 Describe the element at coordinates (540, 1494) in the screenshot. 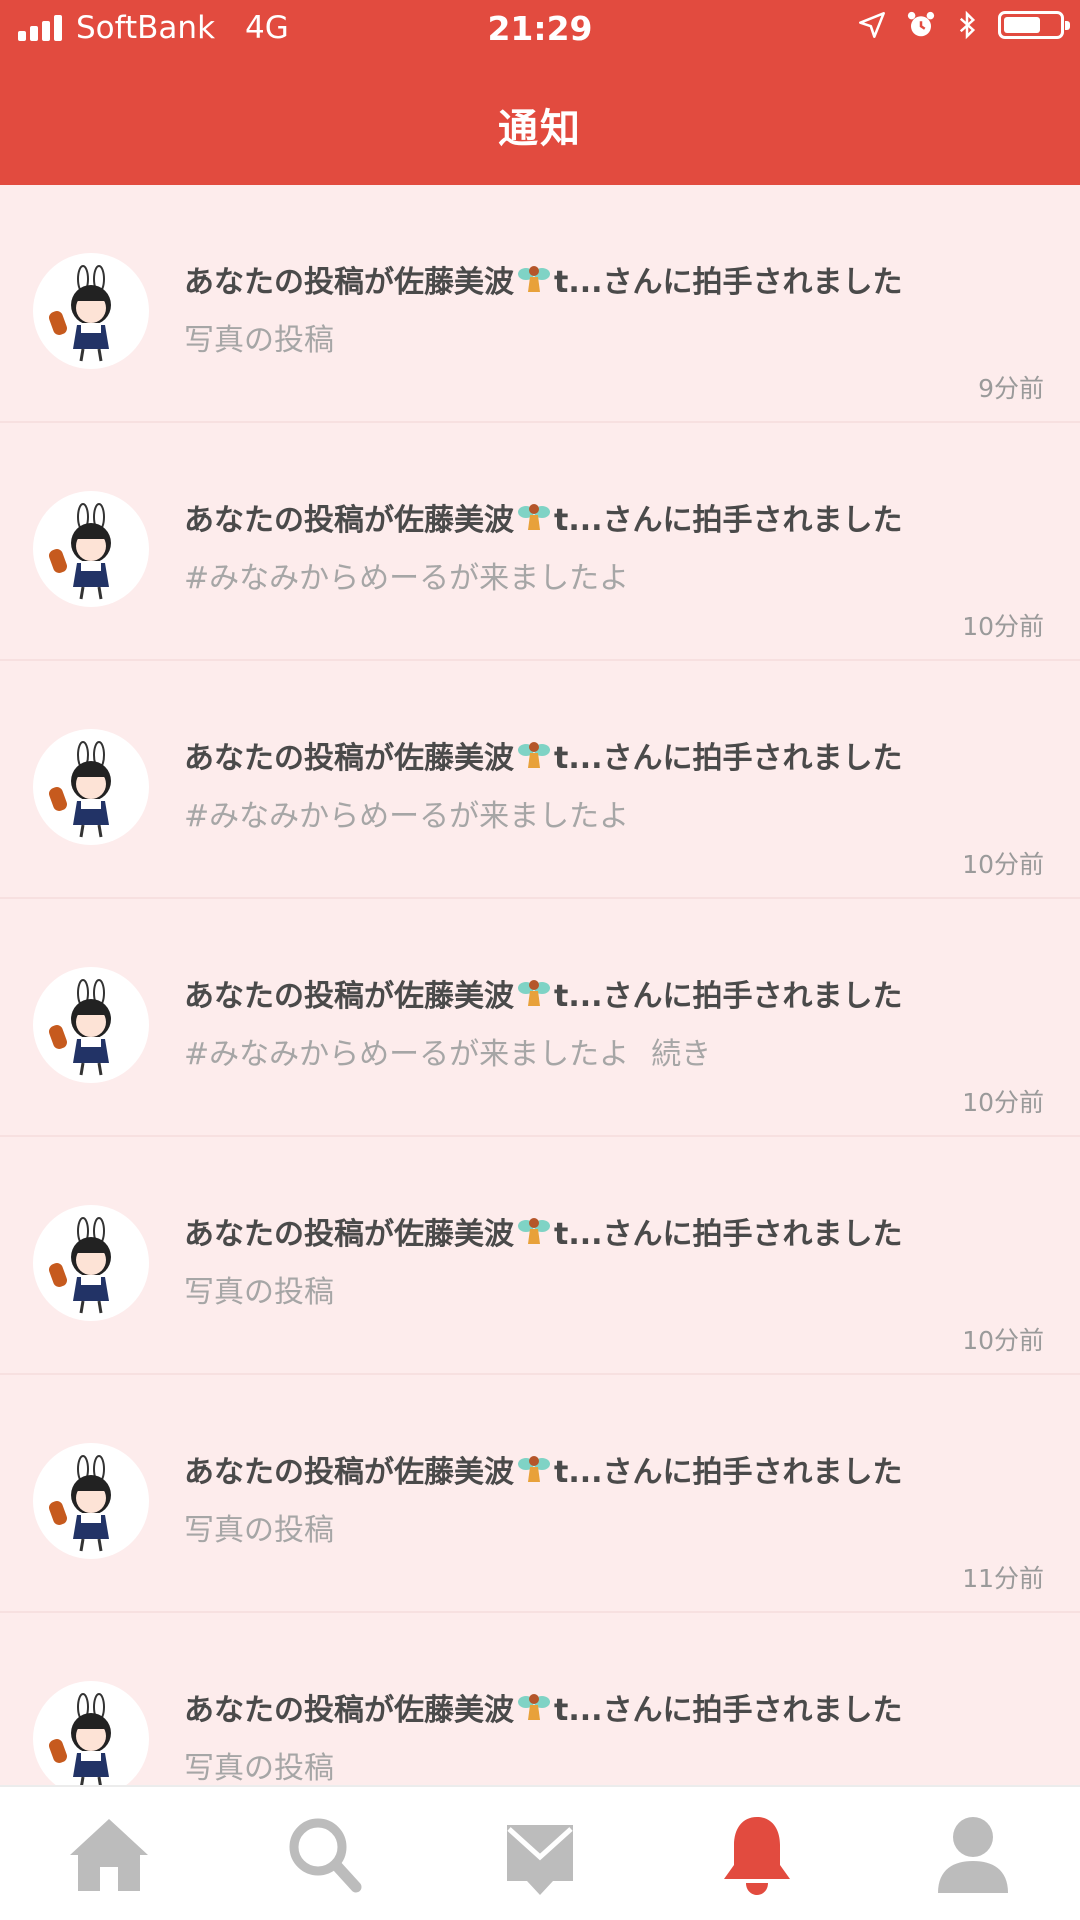

I see `notification-item: あなたの投稿が佐藤美波 t...さんに拍手されました写真の投稿 11分前` at that location.